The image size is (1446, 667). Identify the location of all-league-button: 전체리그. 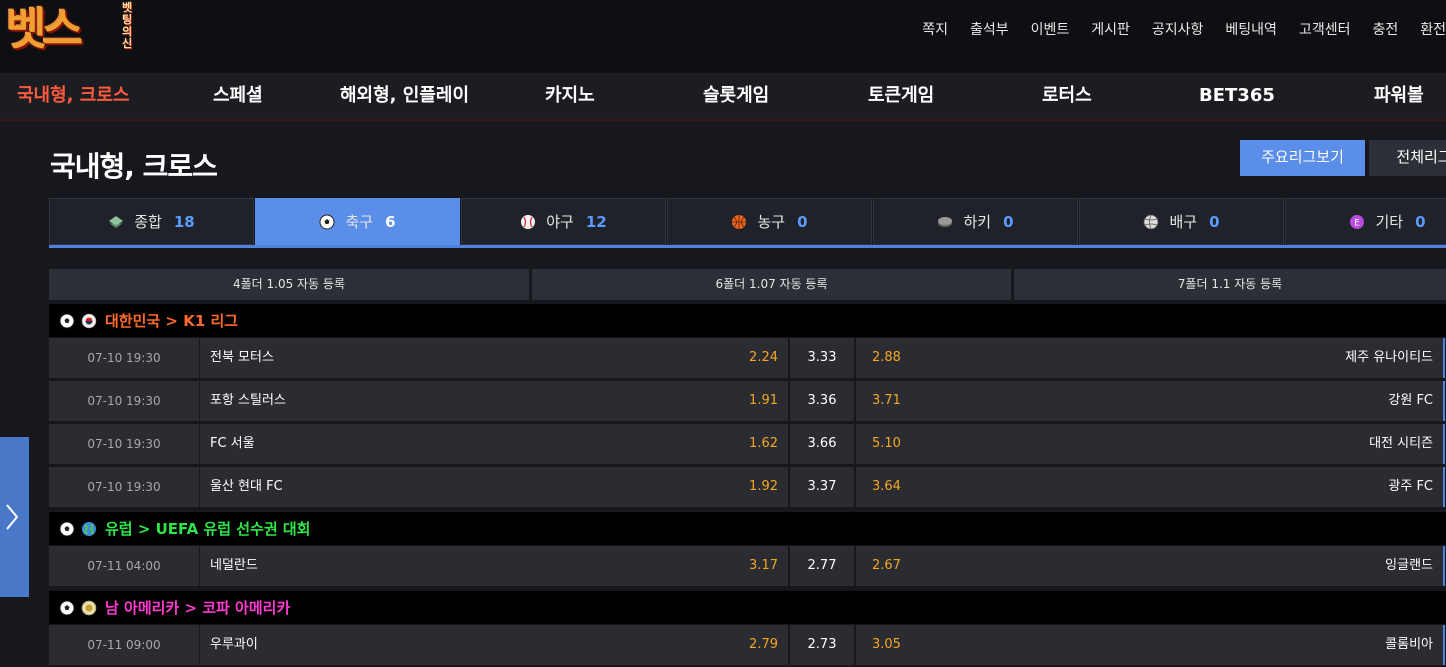
(1407, 158).